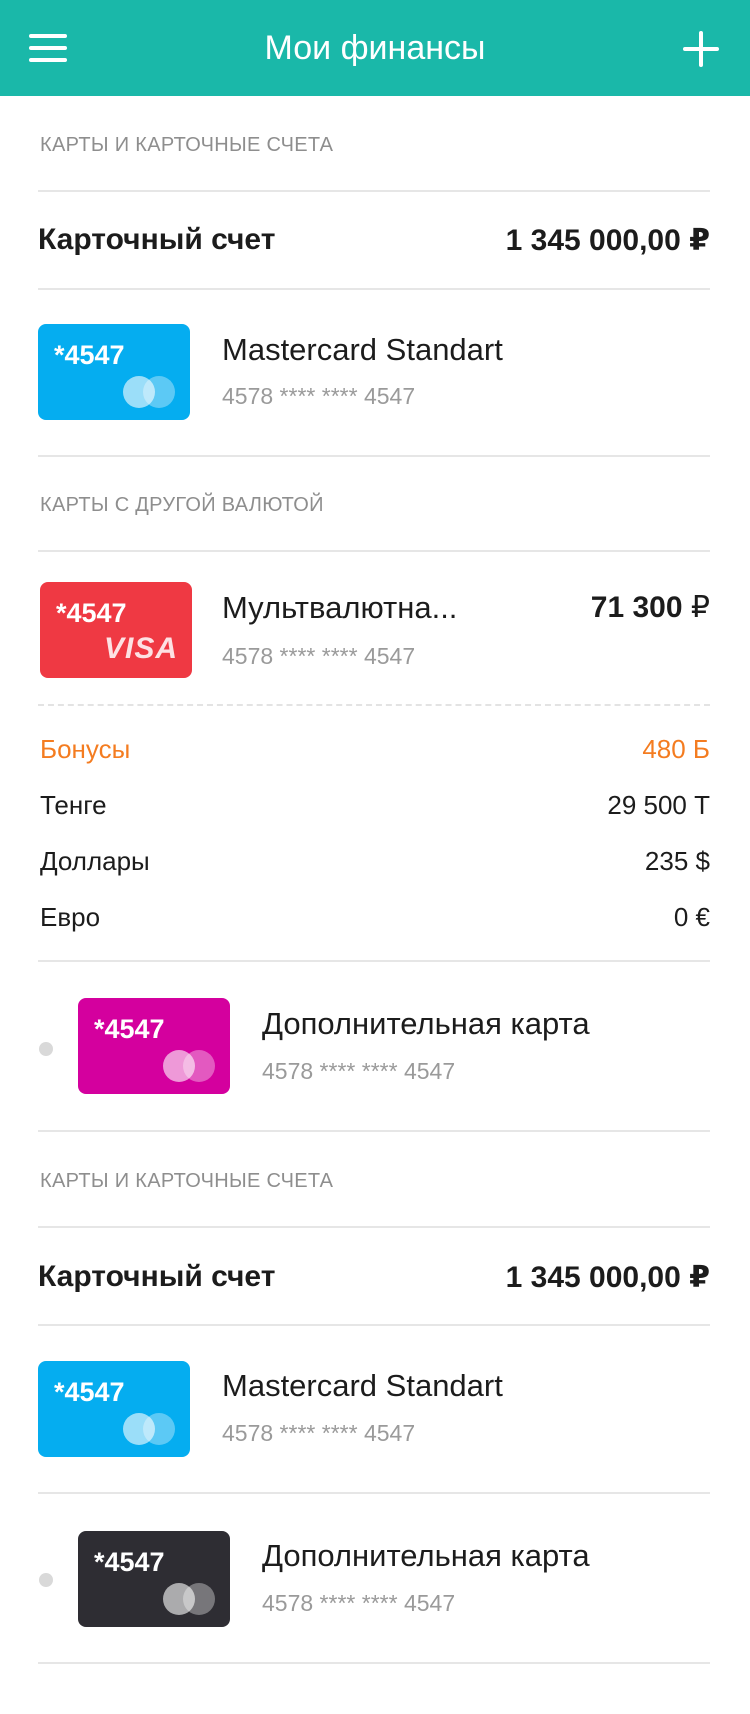 This screenshot has height=1714, width=750. What do you see at coordinates (636, 607) in the screenshot?
I see `card-balance-value: 71 300` at bounding box center [636, 607].